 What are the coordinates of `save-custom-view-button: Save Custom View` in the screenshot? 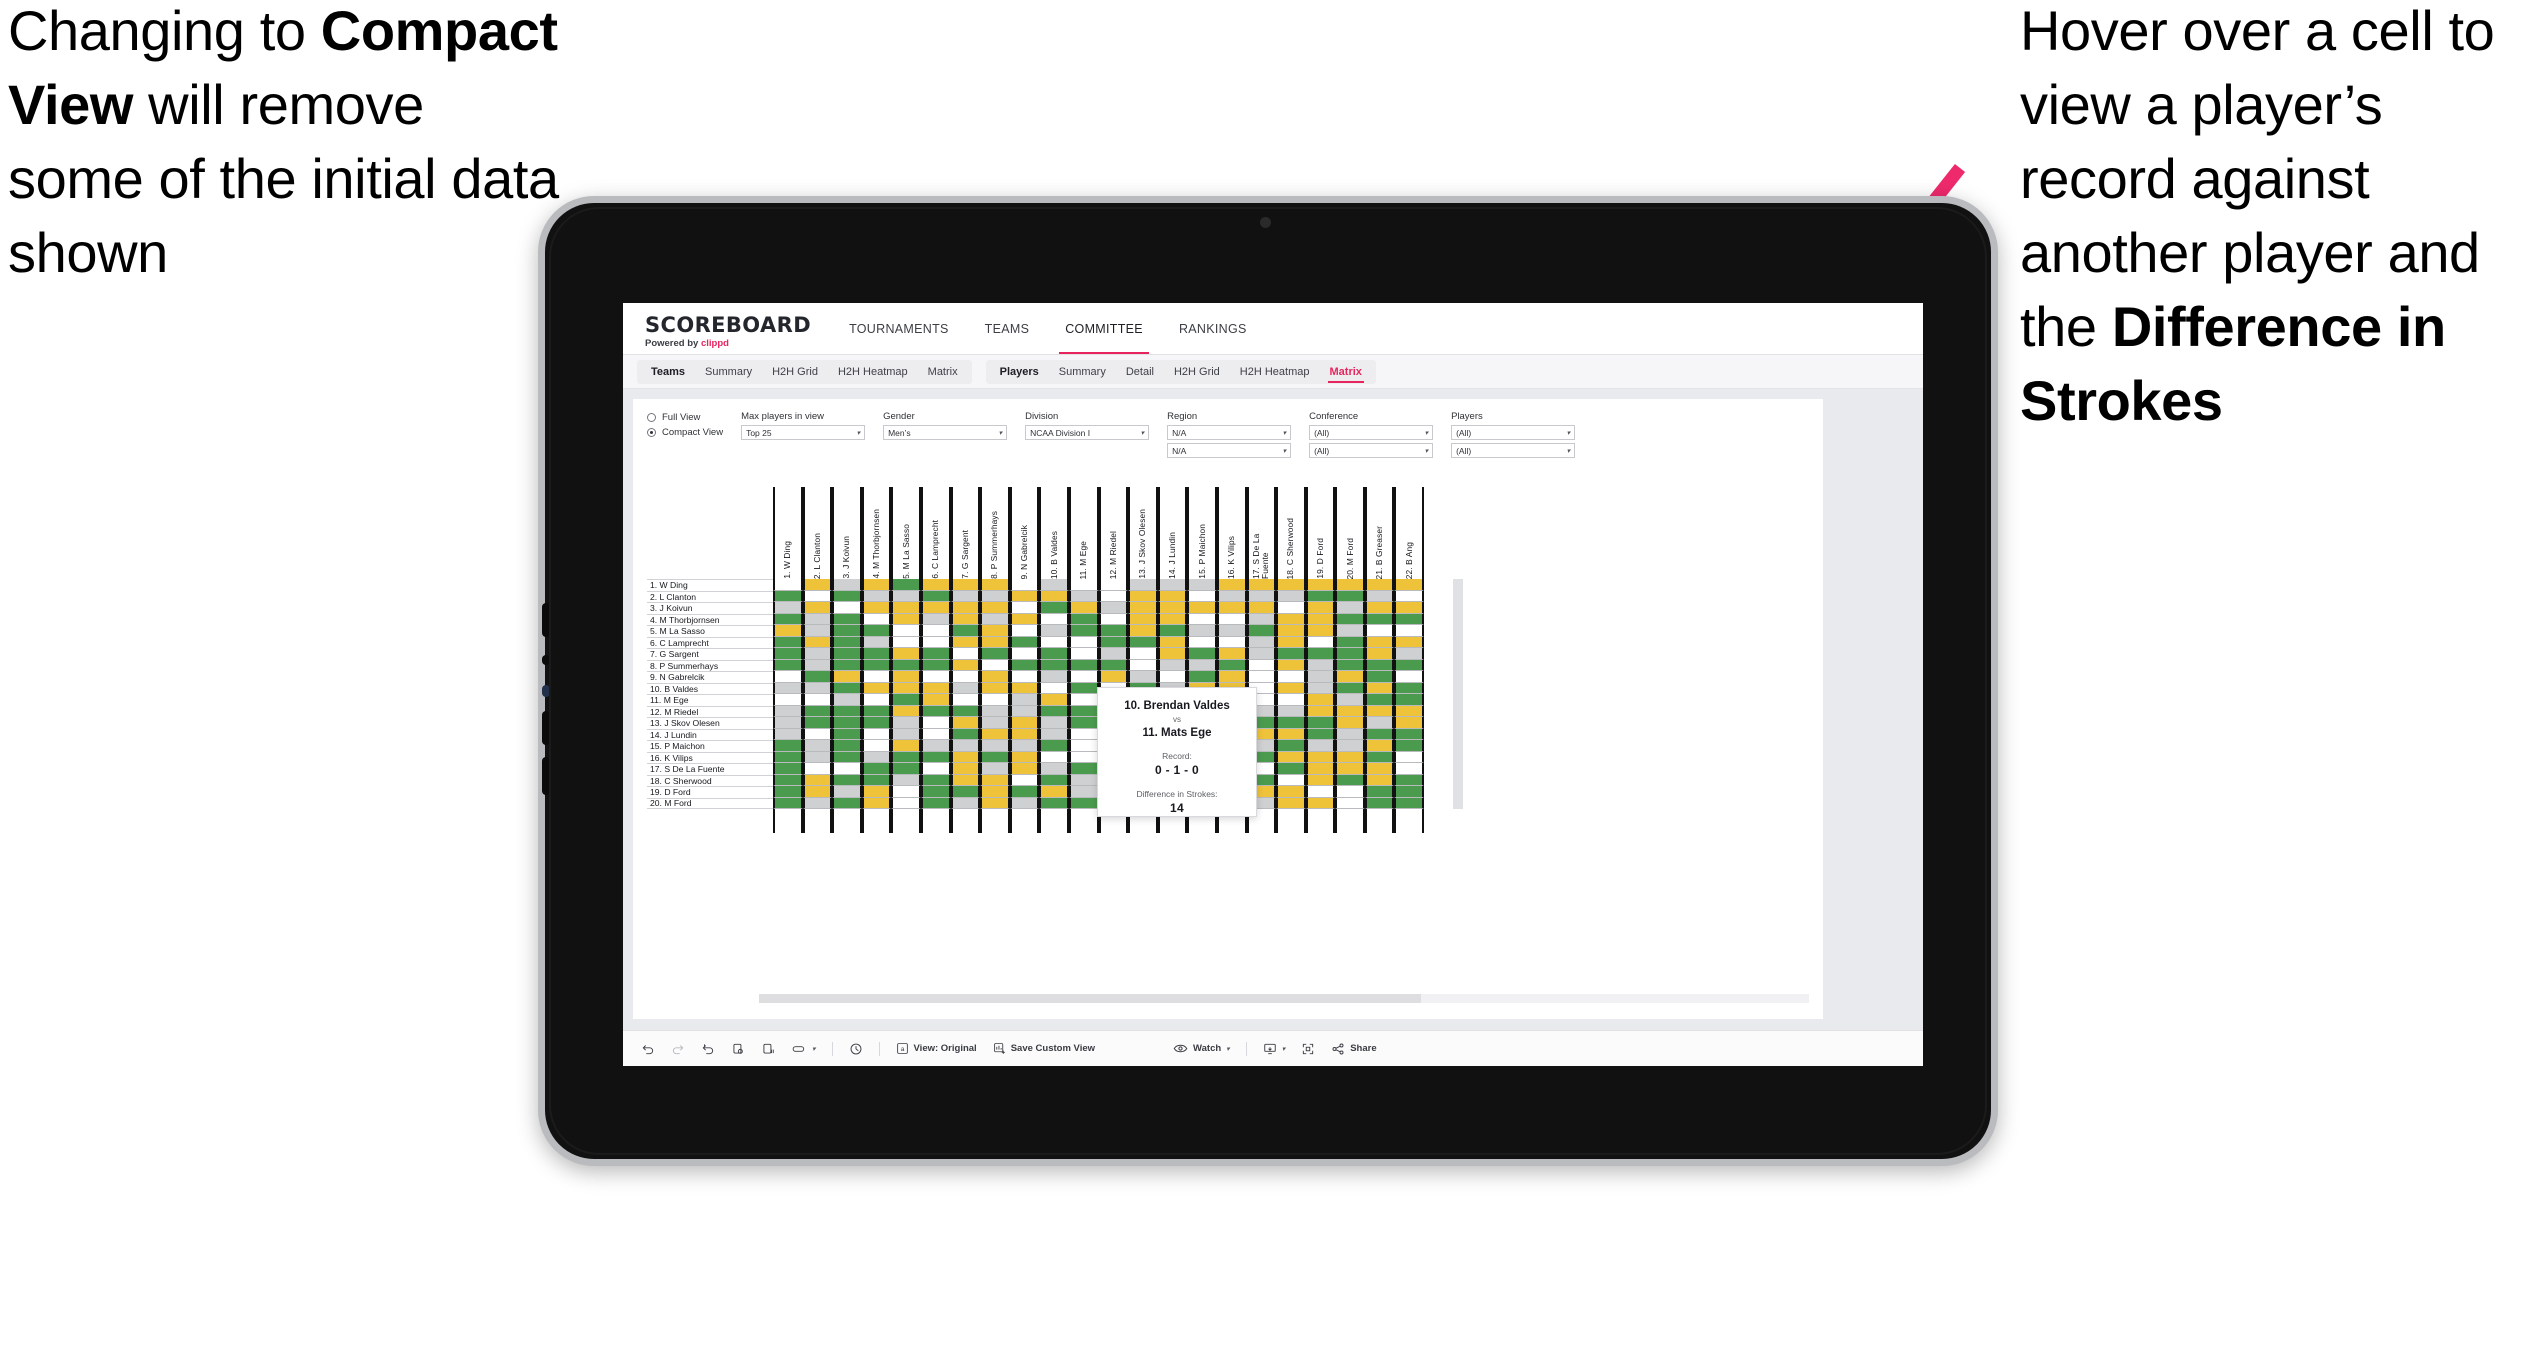 It's located at (1044, 1048).